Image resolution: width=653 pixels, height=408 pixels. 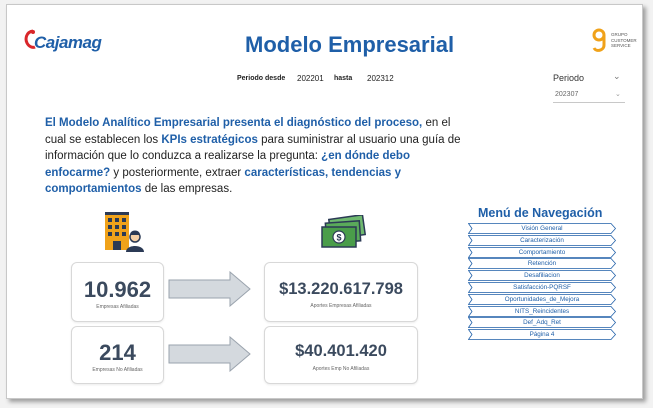 I want to click on kpi-label: Empresas Afiliadas, so click(x=117, y=307).